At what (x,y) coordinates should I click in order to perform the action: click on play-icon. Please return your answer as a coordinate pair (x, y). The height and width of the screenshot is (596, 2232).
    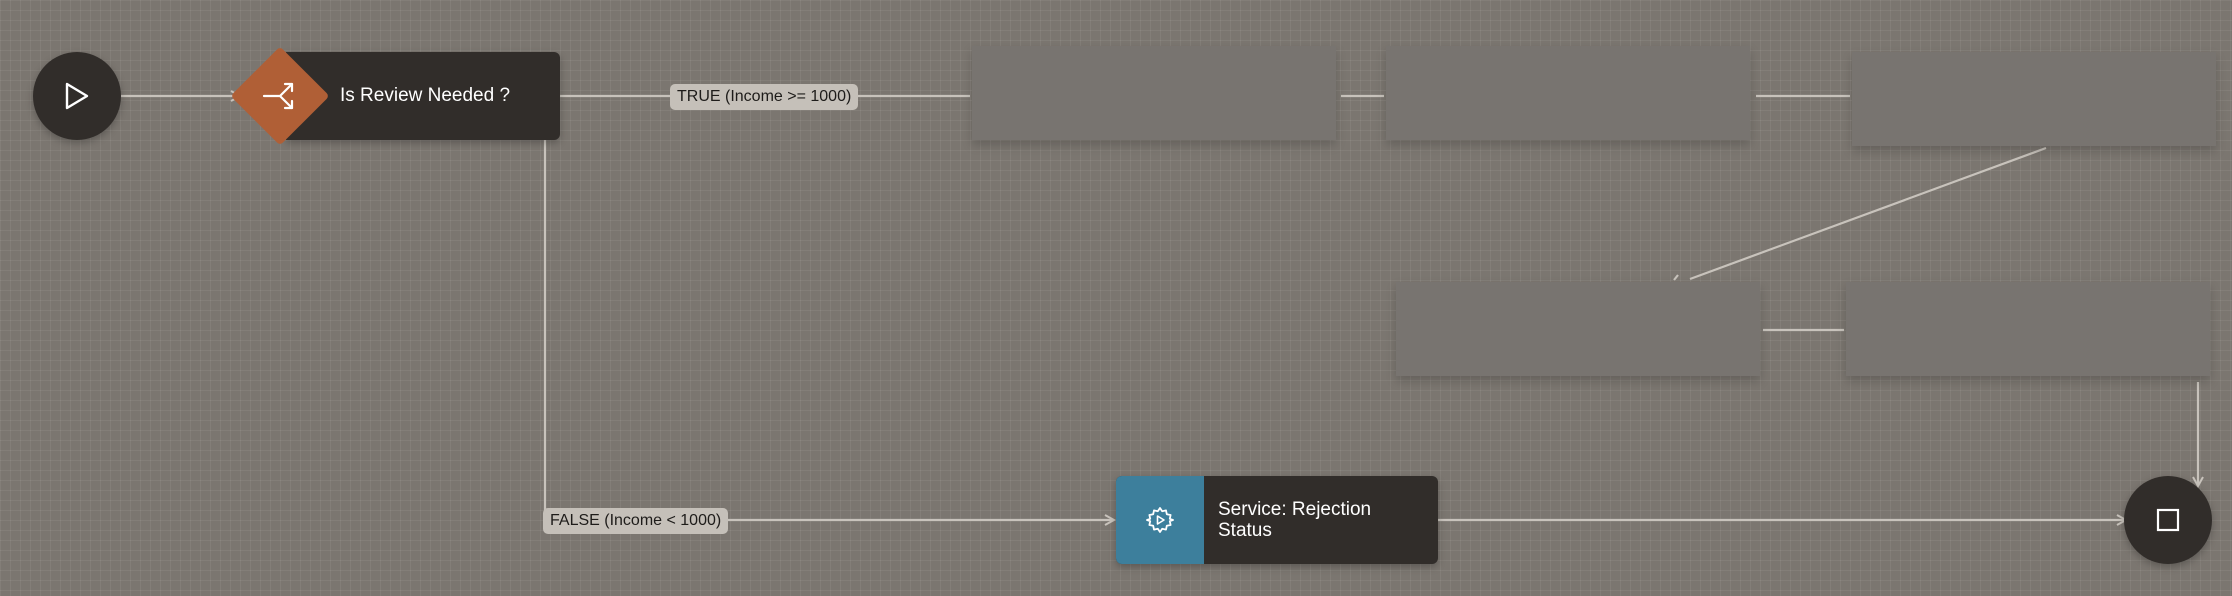
    Looking at the image, I should click on (77, 96).